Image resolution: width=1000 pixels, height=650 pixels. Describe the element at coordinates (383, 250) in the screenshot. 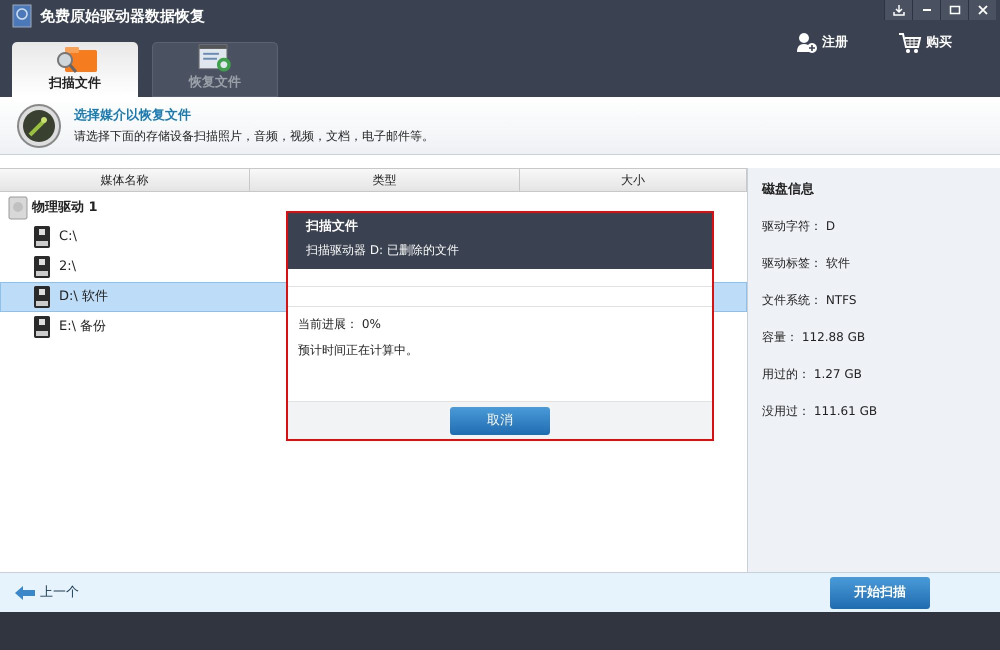

I see `dialog-subtitle: 扫描驱动器 D: 已删除的文件` at that location.